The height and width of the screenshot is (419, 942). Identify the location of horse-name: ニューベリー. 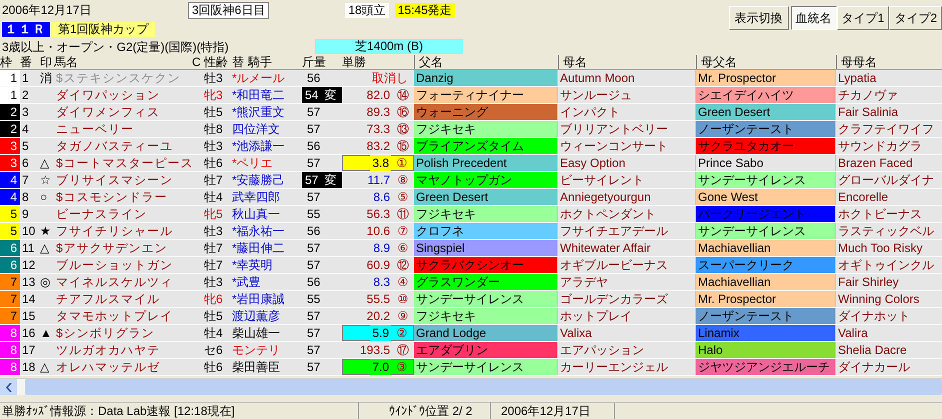
(95, 129).